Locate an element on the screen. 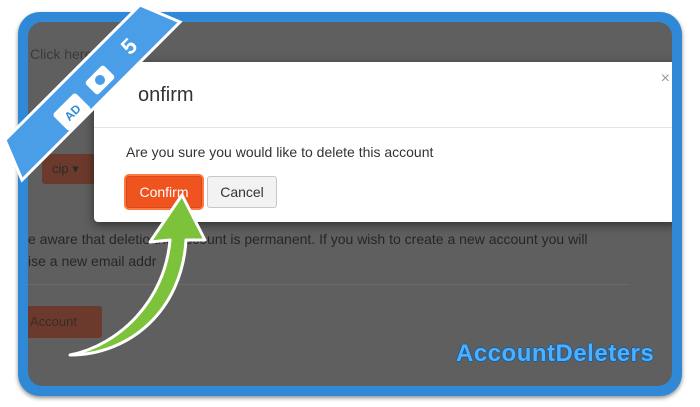 The width and height of the screenshot is (700, 407). confirm-button: Confirm is located at coordinates (164, 192).